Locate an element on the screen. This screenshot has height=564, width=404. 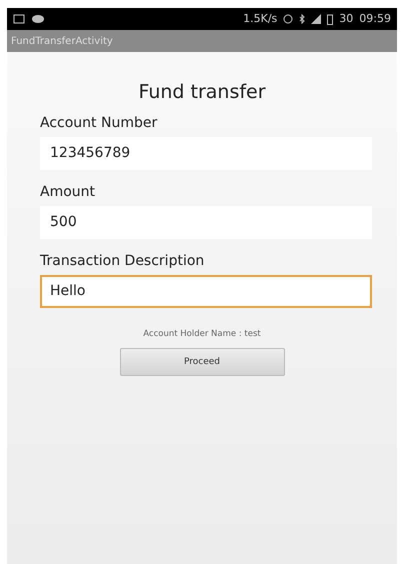
form-title: Fund transfer is located at coordinates (202, 92).